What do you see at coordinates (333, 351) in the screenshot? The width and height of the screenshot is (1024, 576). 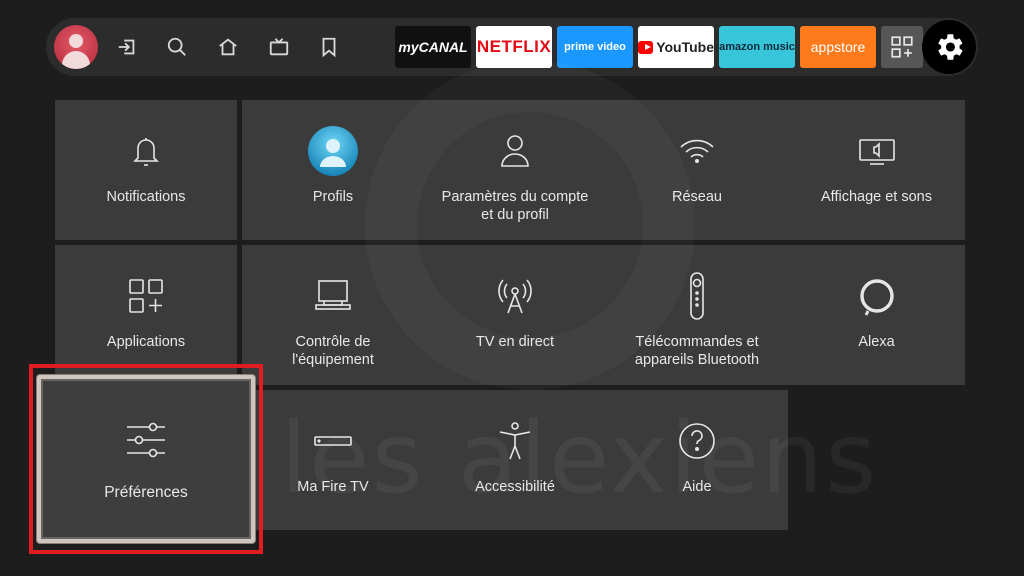 I see `tile-label: Contrôle de l'équipement` at bounding box center [333, 351].